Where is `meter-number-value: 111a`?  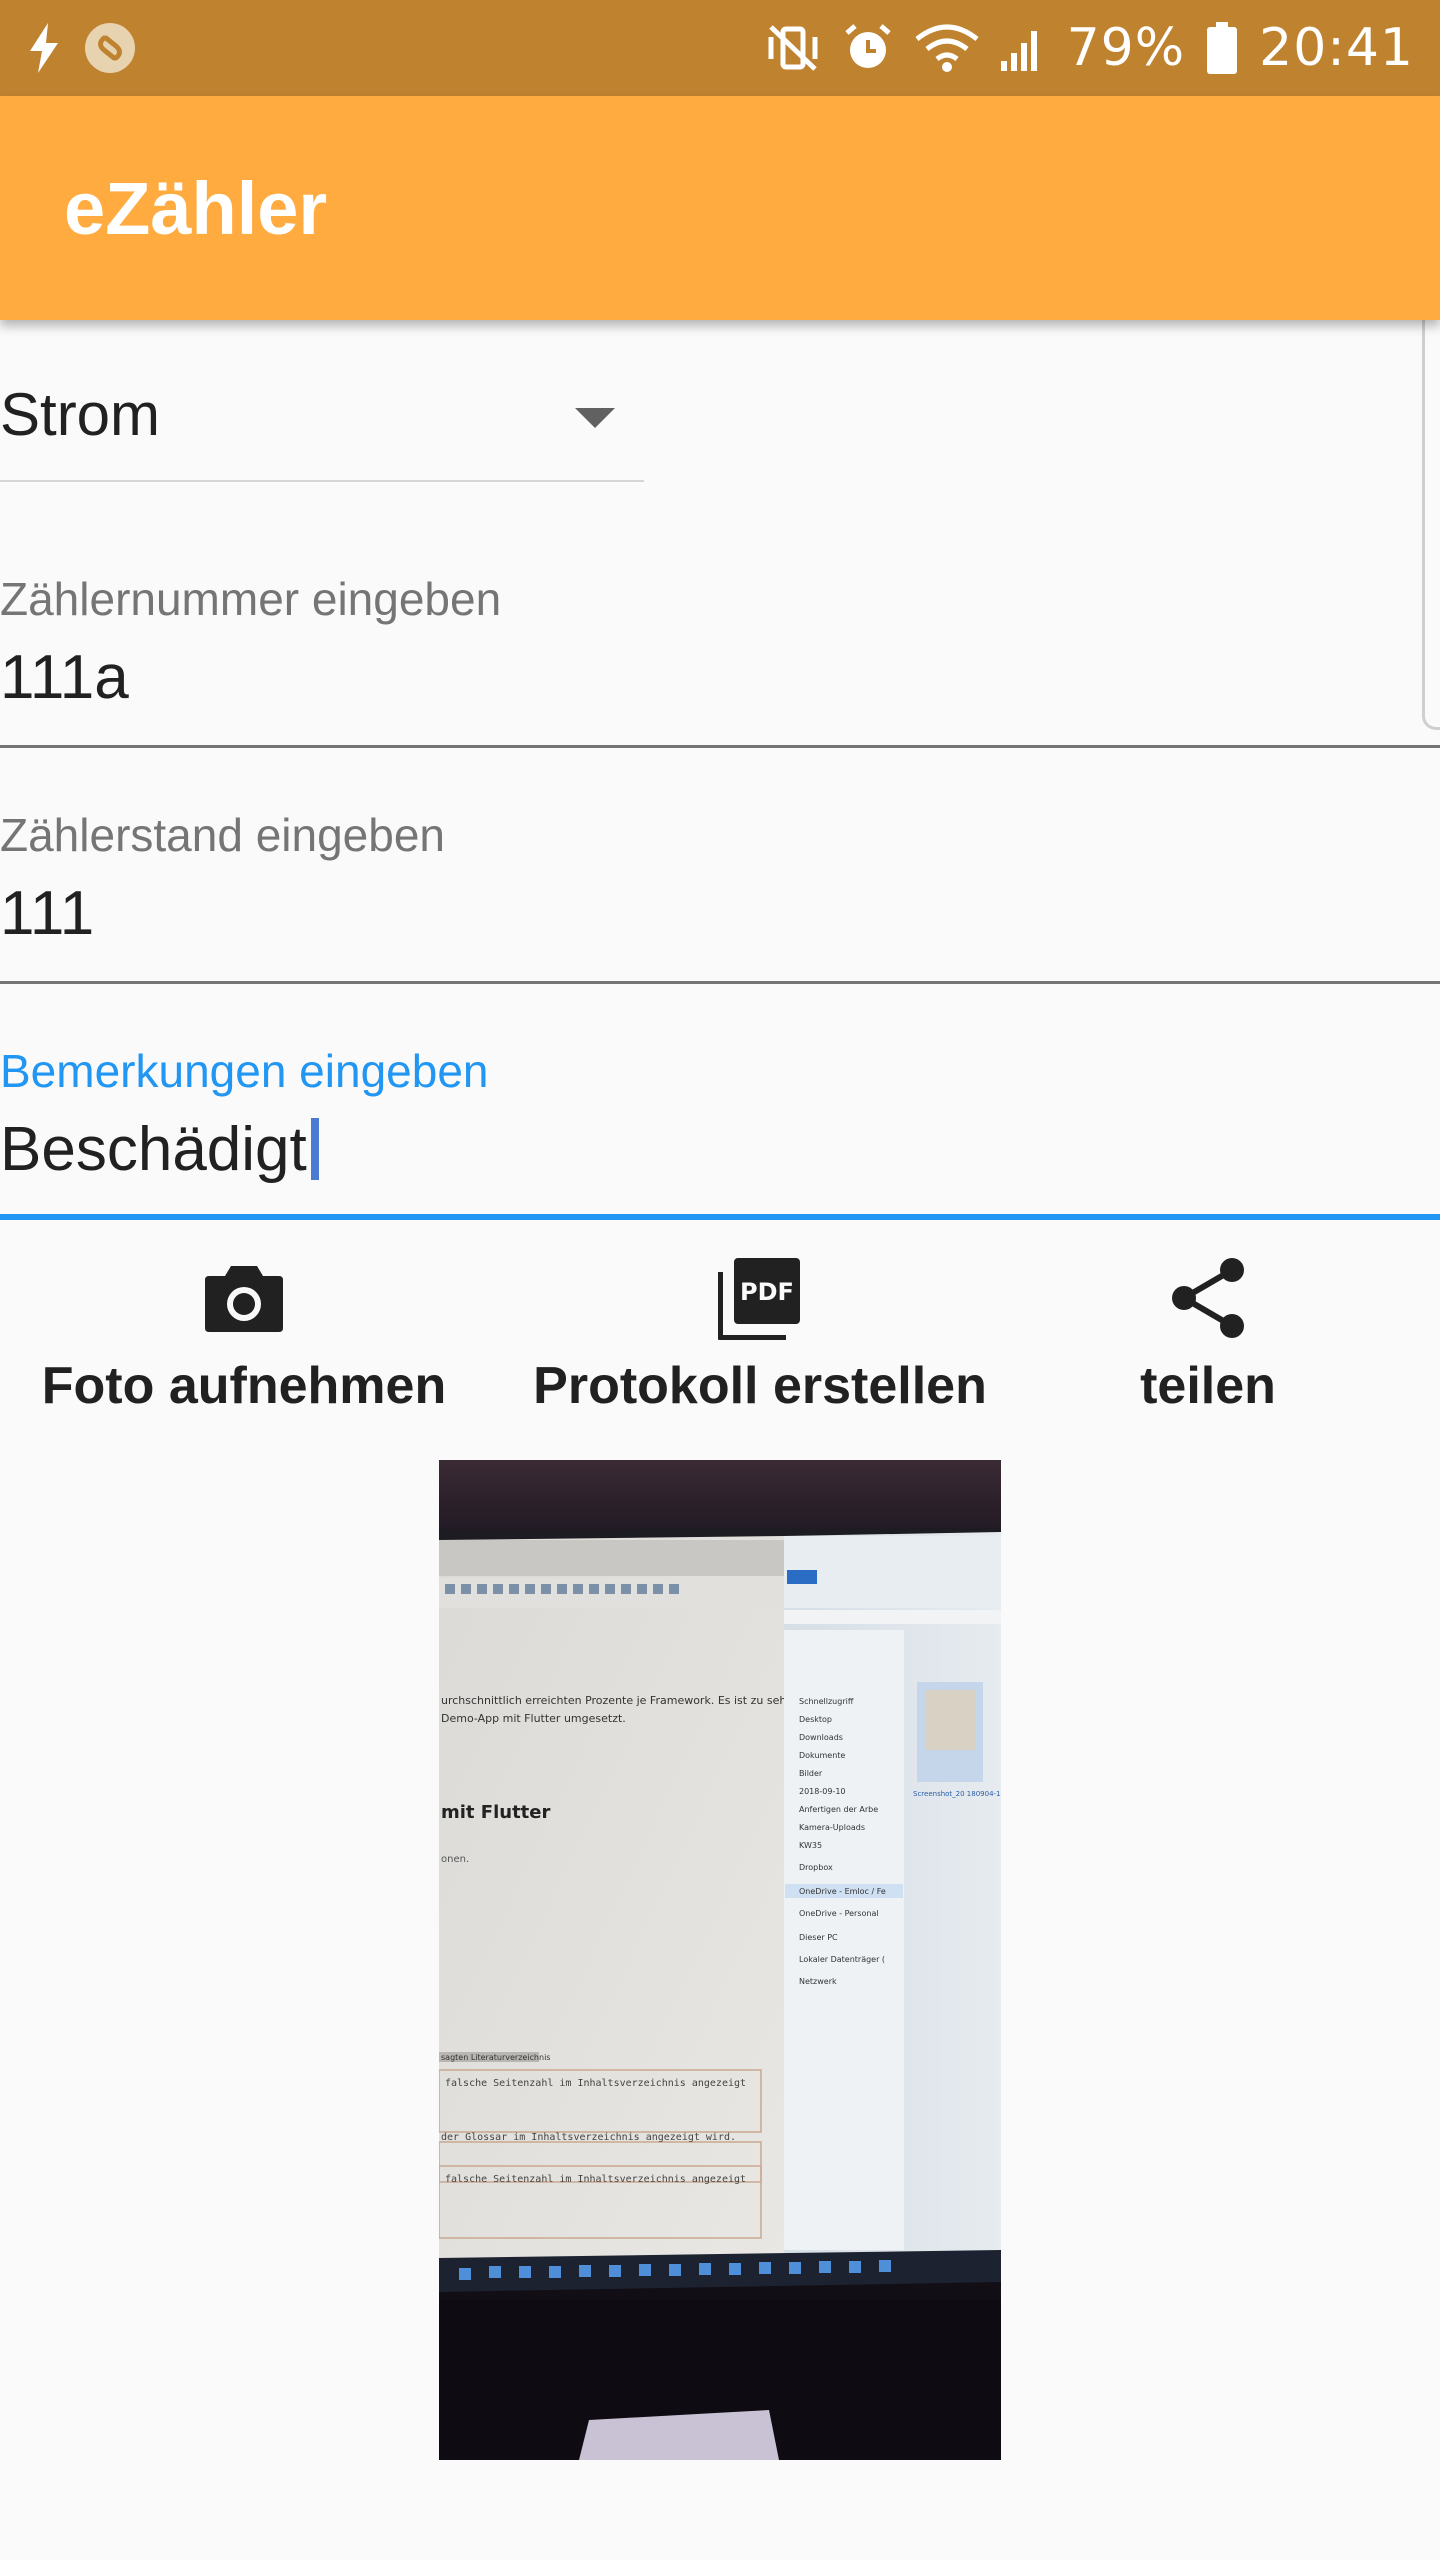
meter-number-value: 111a is located at coordinates (64, 677).